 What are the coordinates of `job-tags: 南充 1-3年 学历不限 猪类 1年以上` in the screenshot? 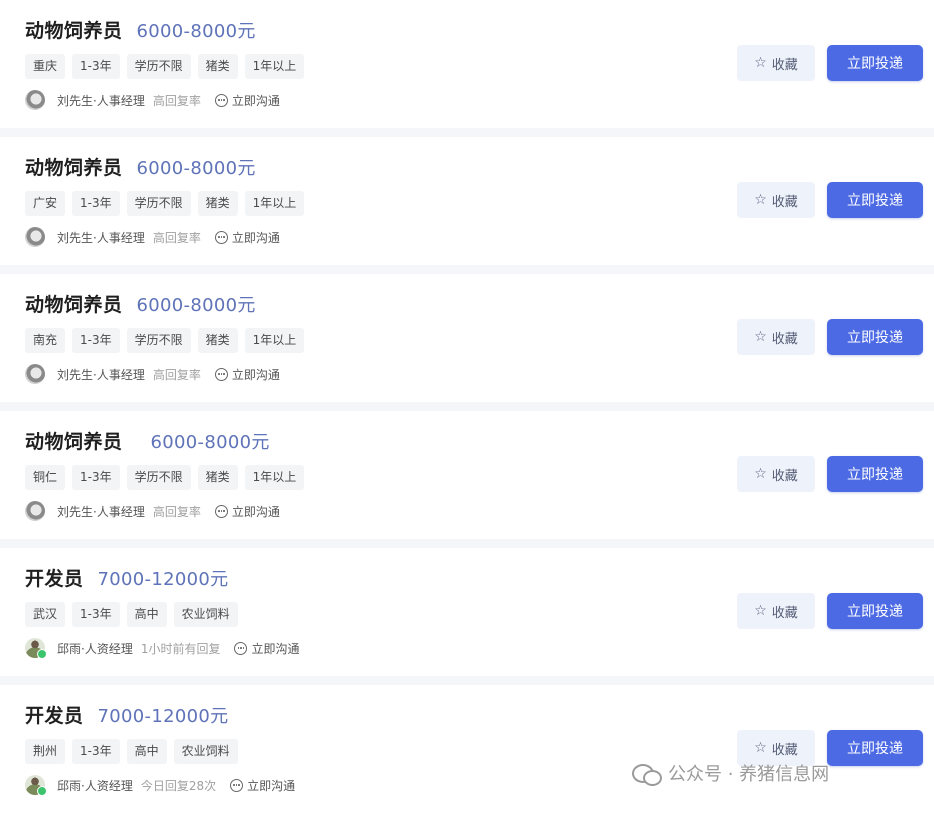 It's located at (165, 340).